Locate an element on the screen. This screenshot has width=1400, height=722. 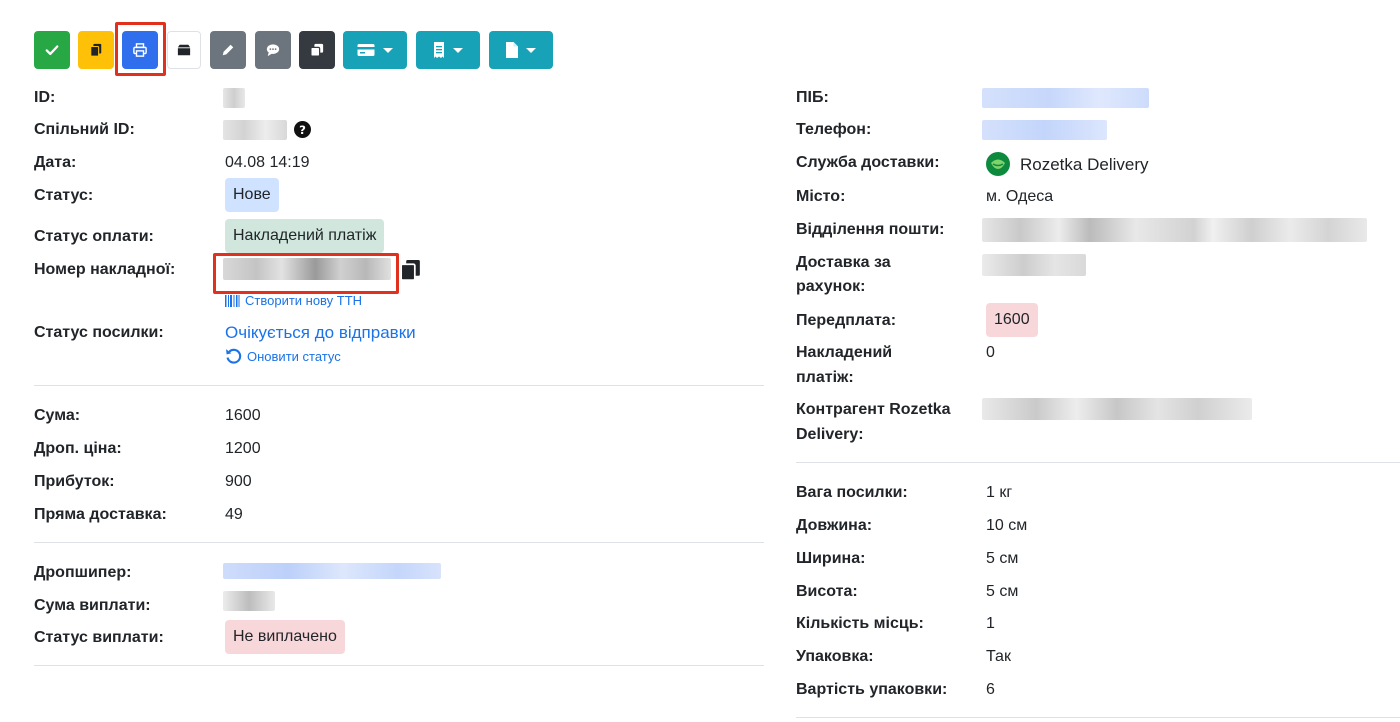
comment-icon is located at coordinates (273, 50).